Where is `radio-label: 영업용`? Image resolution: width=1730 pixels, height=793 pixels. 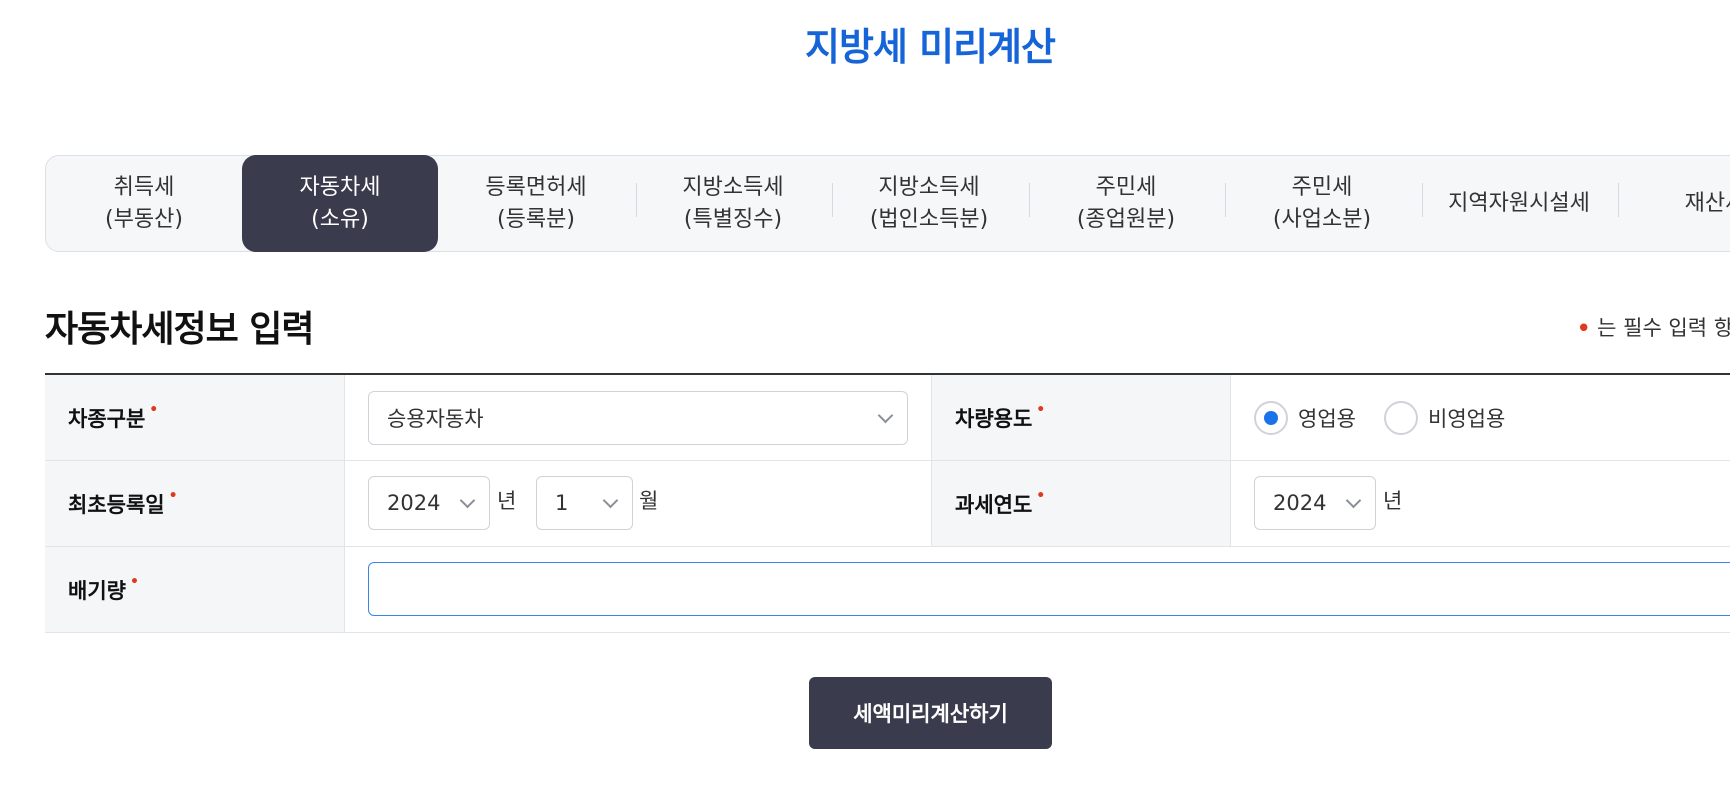 radio-label: 영업용 is located at coordinates (1327, 419).